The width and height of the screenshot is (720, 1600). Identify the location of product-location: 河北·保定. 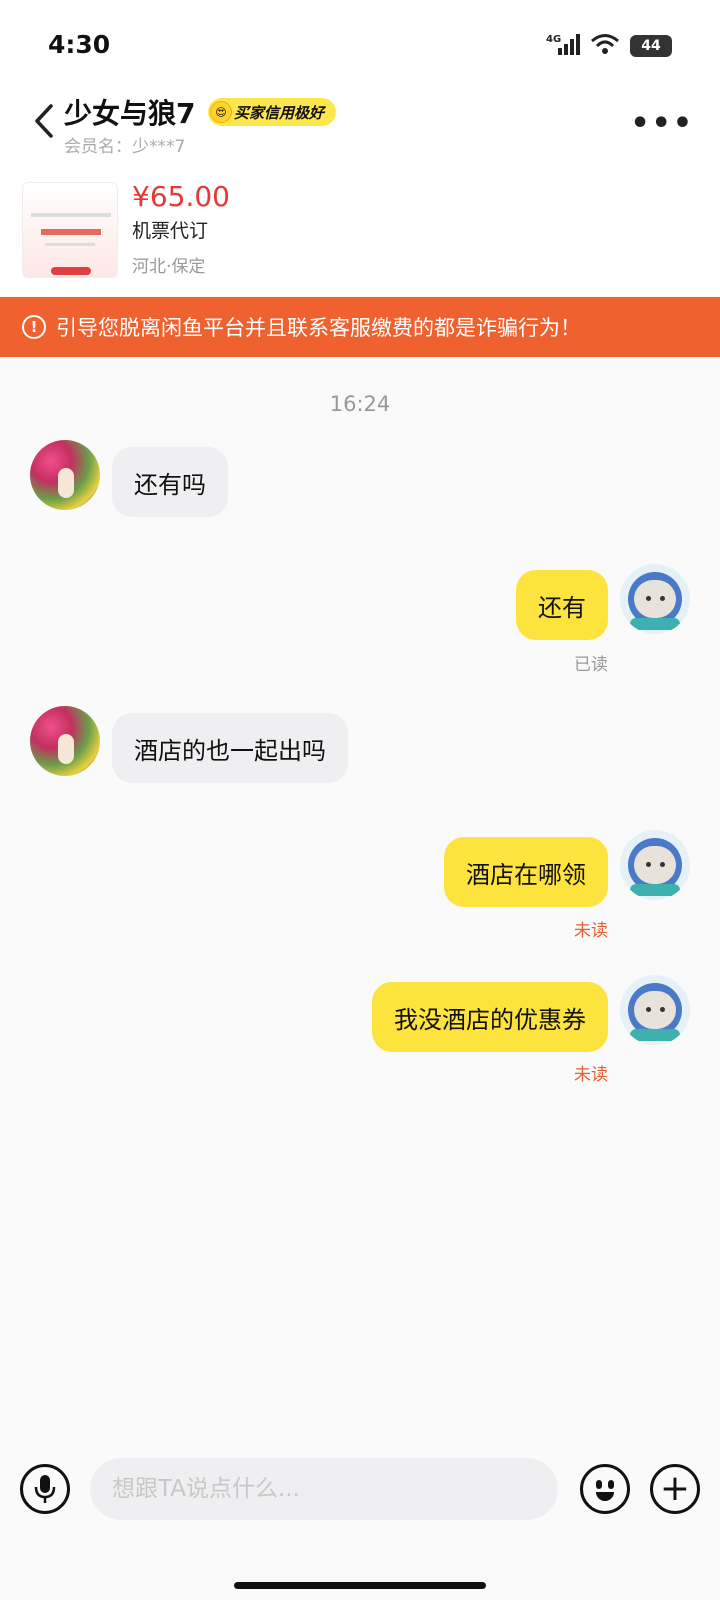
(169, 267).